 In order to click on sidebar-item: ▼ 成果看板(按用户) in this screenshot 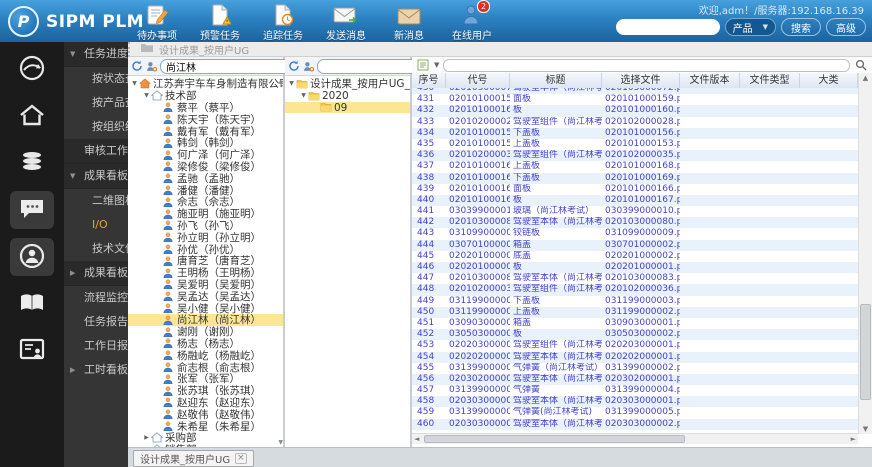, I will do `click(96, 176)`.